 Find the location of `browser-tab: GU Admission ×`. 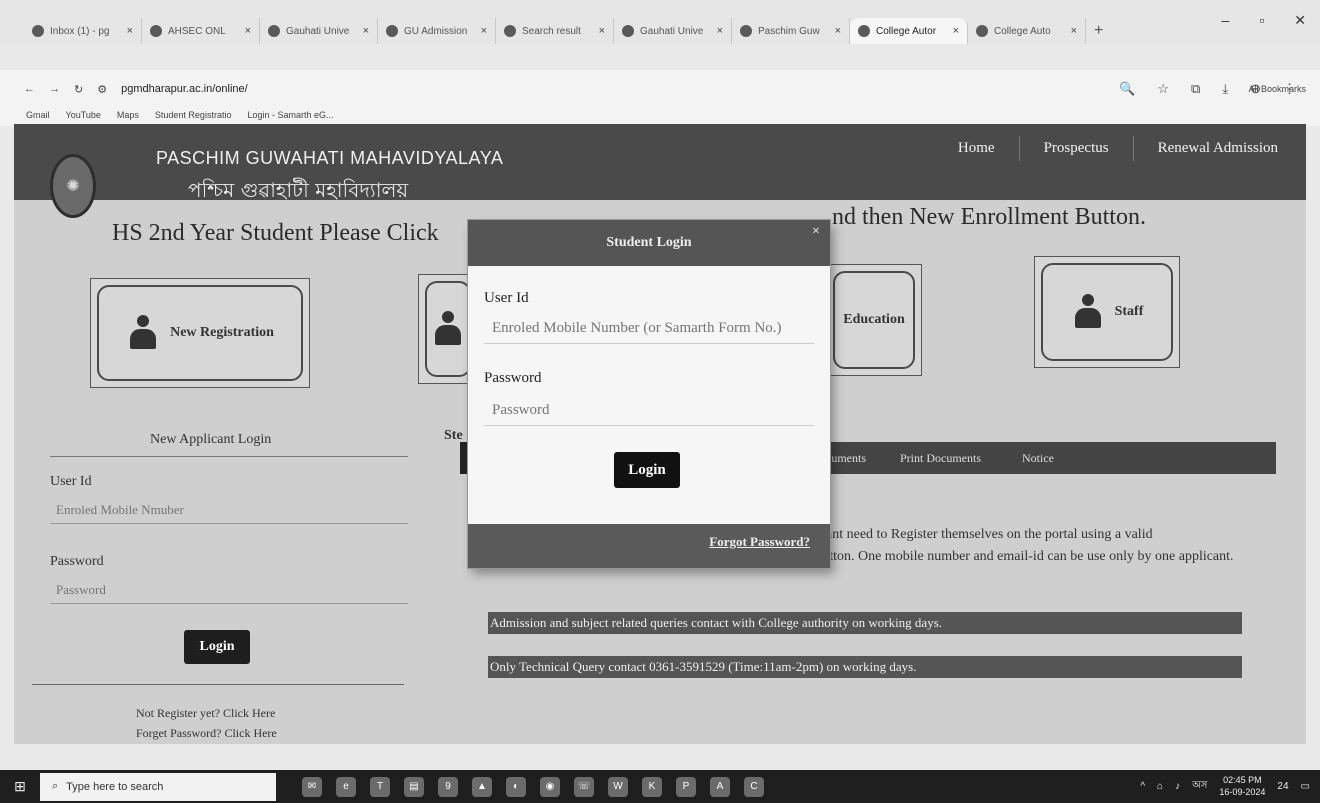

browser-tab: GU Admission × is located at coordinates (437, 31).